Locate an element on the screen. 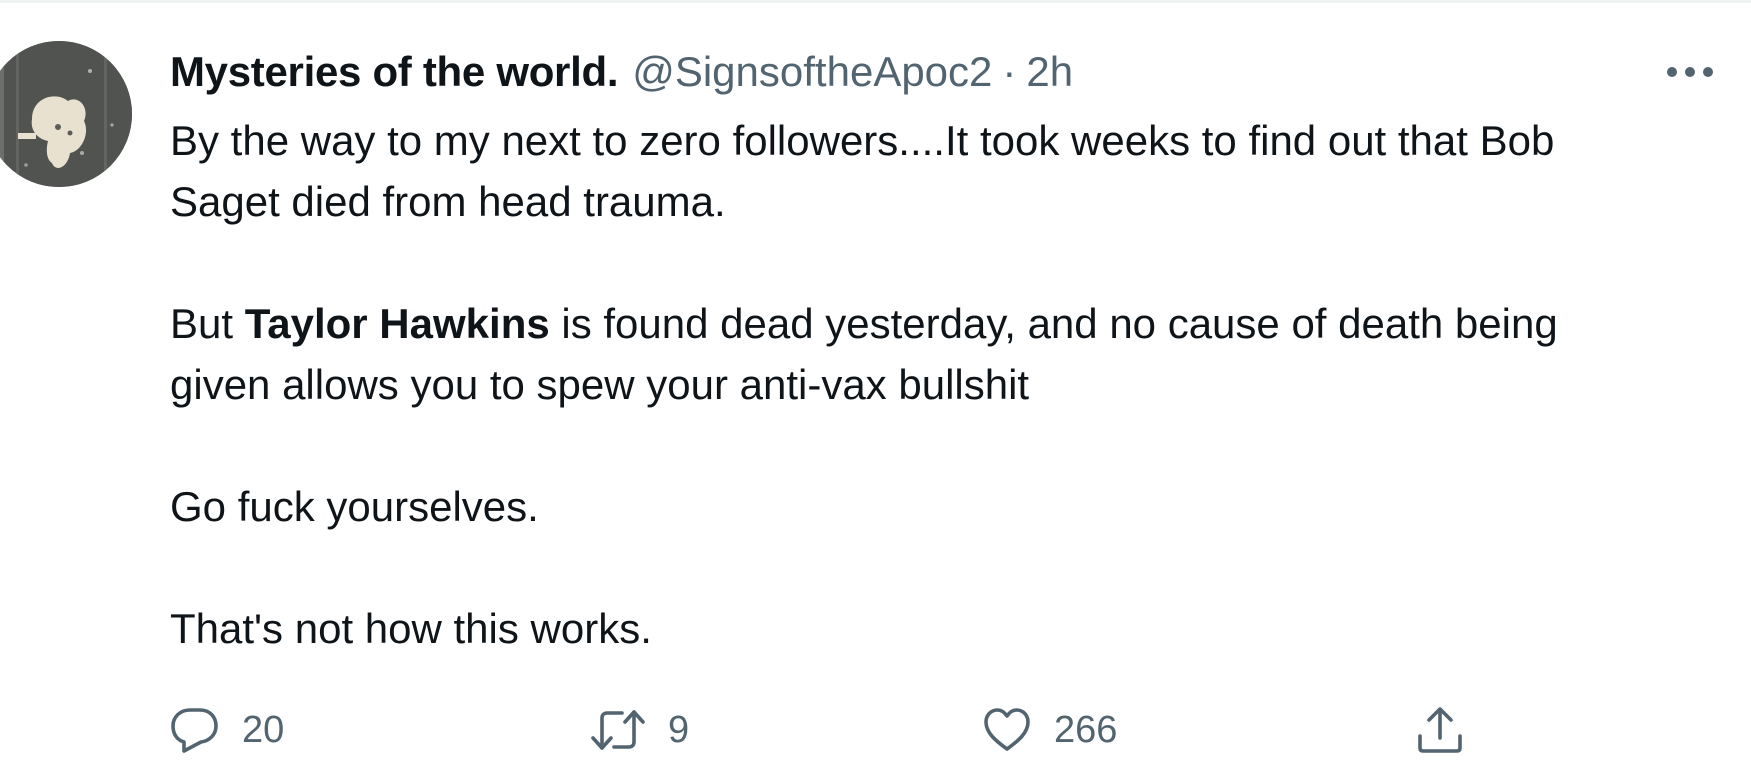 The height and width of the screenshot is (768, 1751). bold-name: Taylor Hawkins is located at coordinates (397, 323).